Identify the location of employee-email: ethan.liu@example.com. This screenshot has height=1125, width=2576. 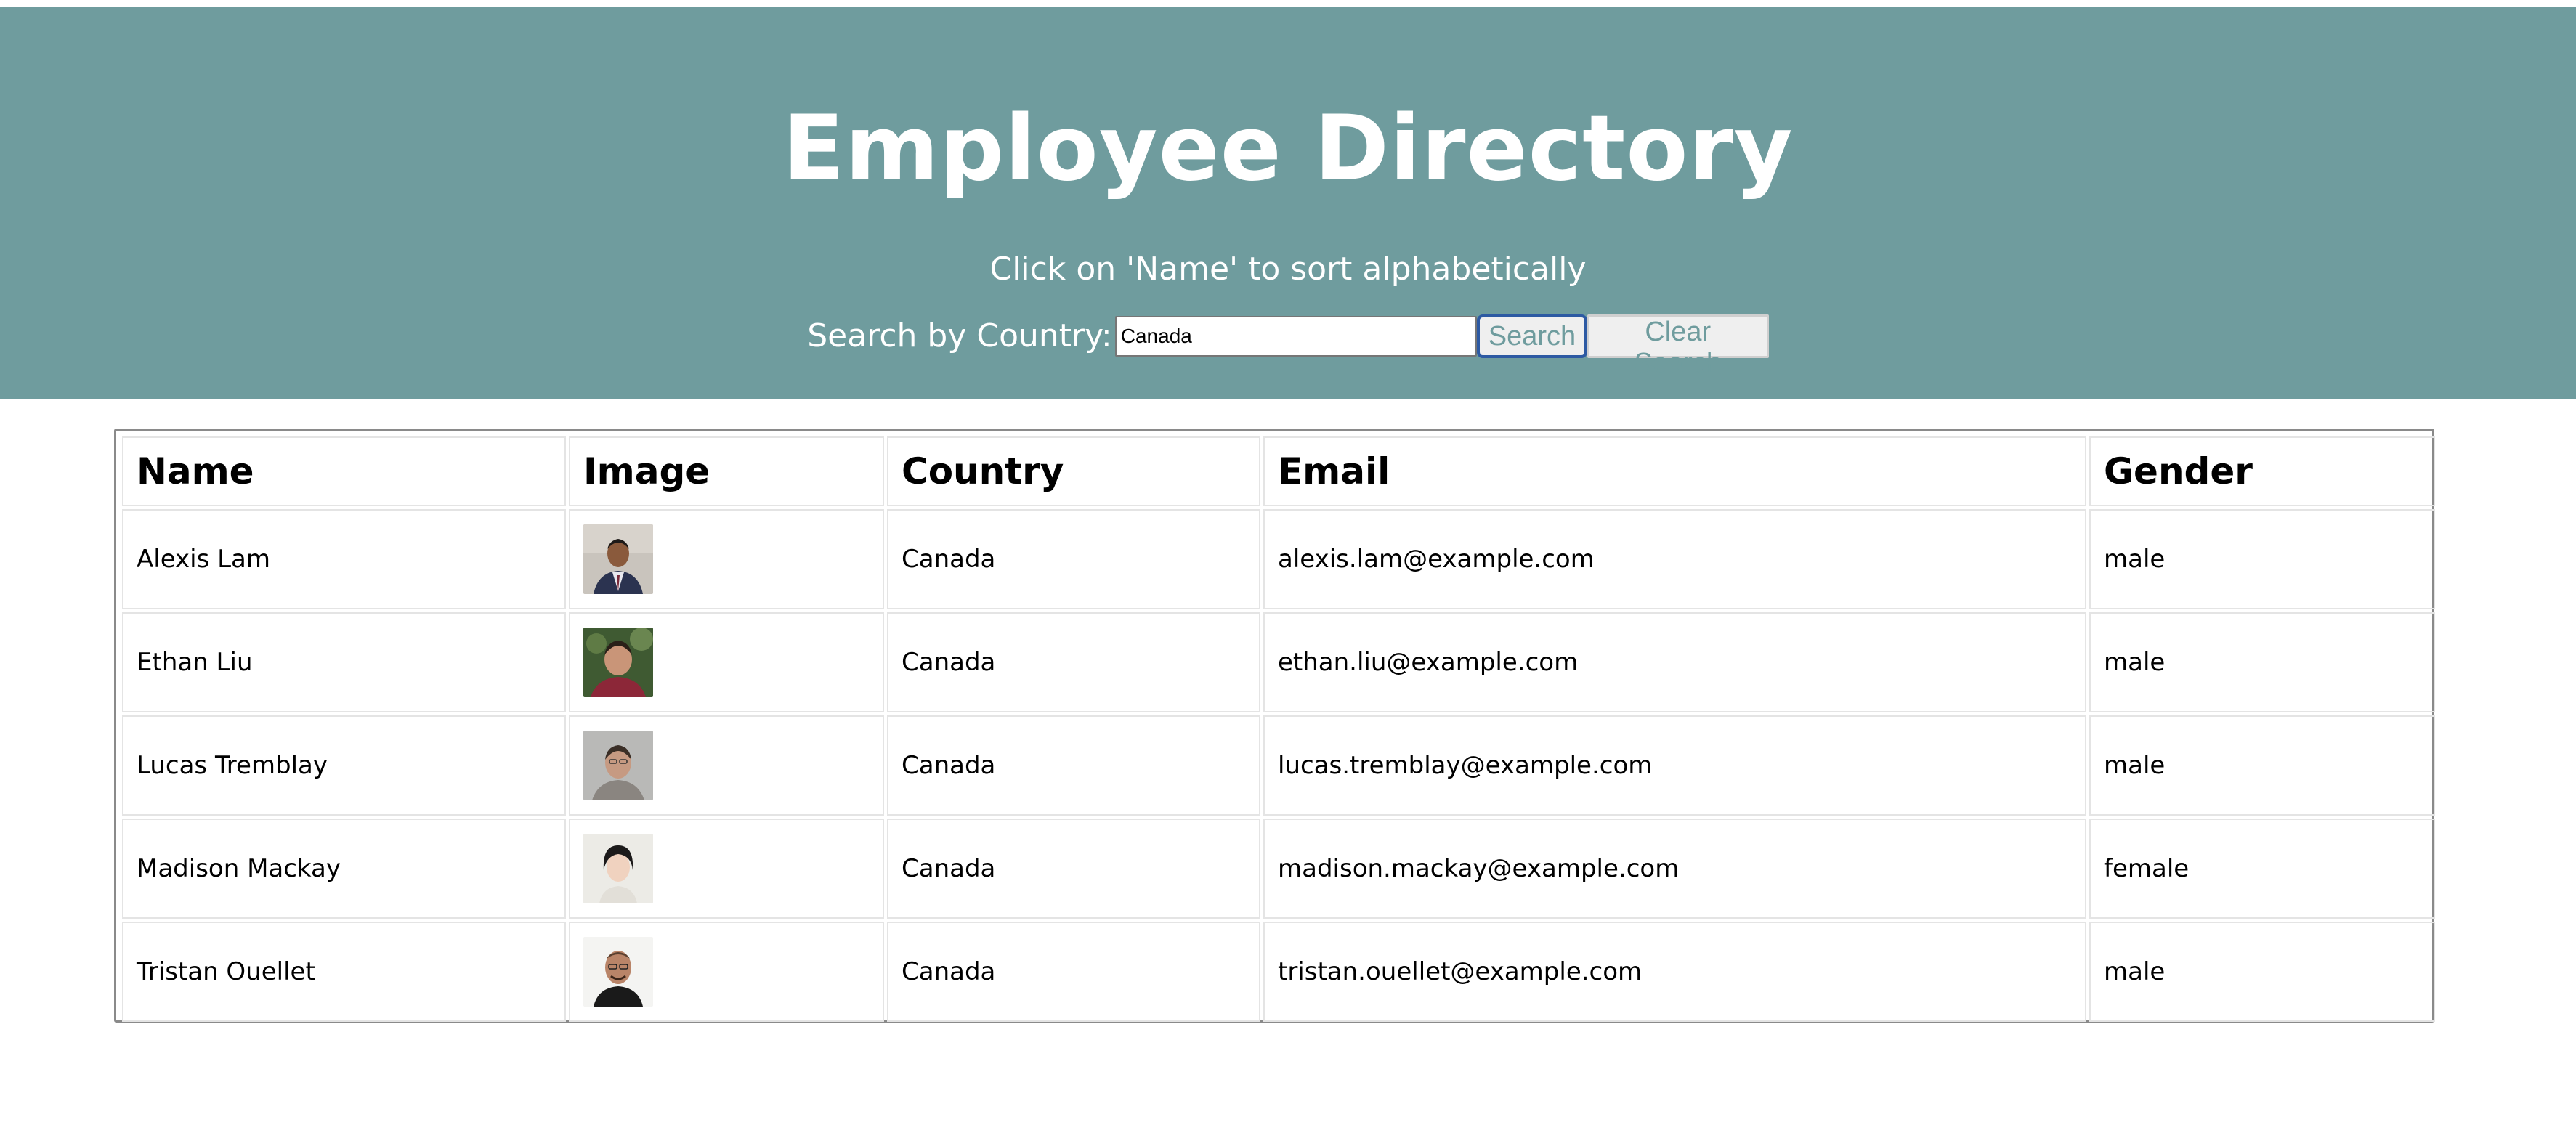
(1675, 662).